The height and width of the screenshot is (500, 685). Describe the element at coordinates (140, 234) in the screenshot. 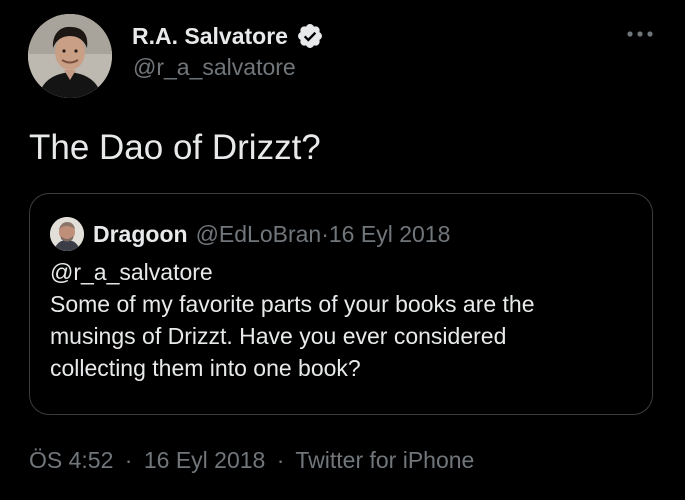

I see `quoted-author-name: Dragoon` at that location.